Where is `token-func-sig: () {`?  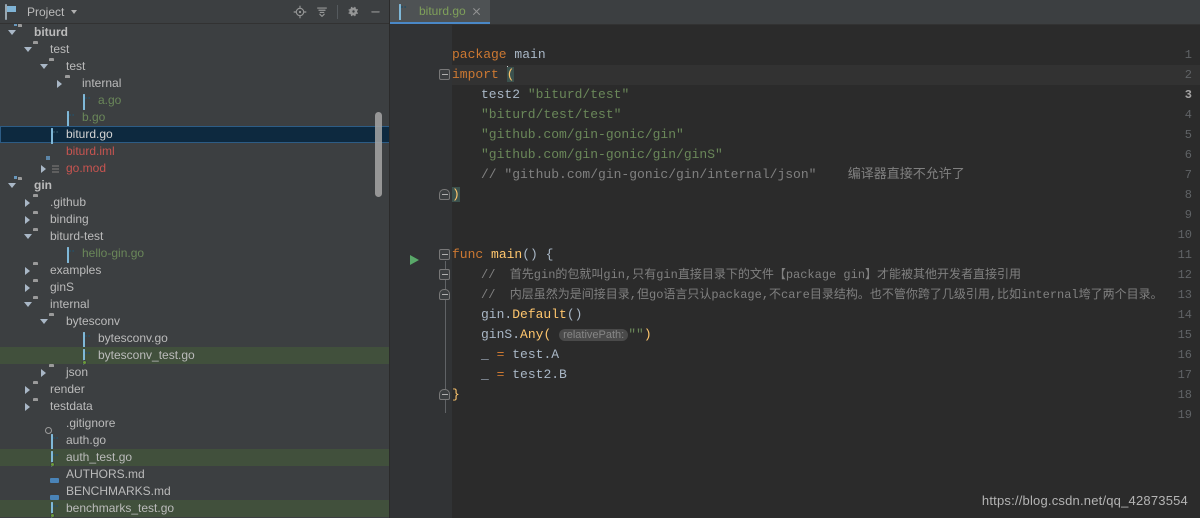
token-func-sig: () { is located at coordinates (538, 254).